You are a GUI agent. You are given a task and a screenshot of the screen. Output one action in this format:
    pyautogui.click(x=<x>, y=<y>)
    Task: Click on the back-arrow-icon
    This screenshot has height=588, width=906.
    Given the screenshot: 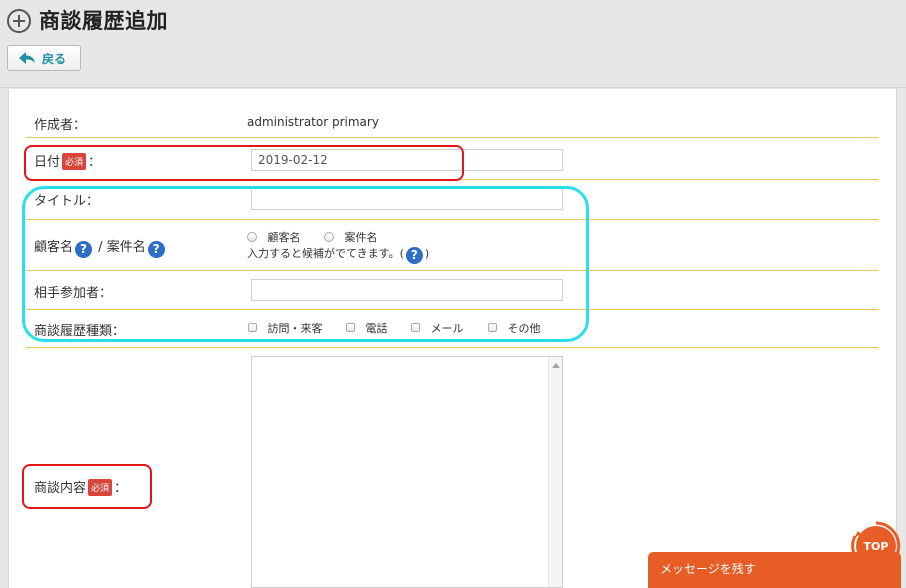 What is the action you would take?
    pyautogui.click(x=27, y=58)
    